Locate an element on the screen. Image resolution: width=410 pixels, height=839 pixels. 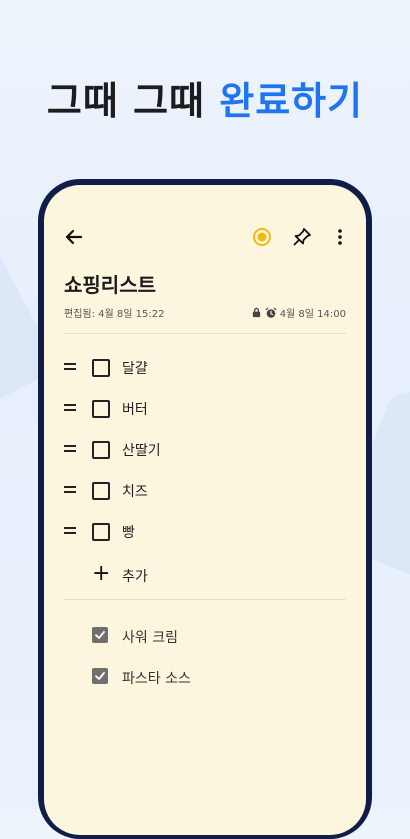
list-item: 빵 is located at coordinates (205, 532).